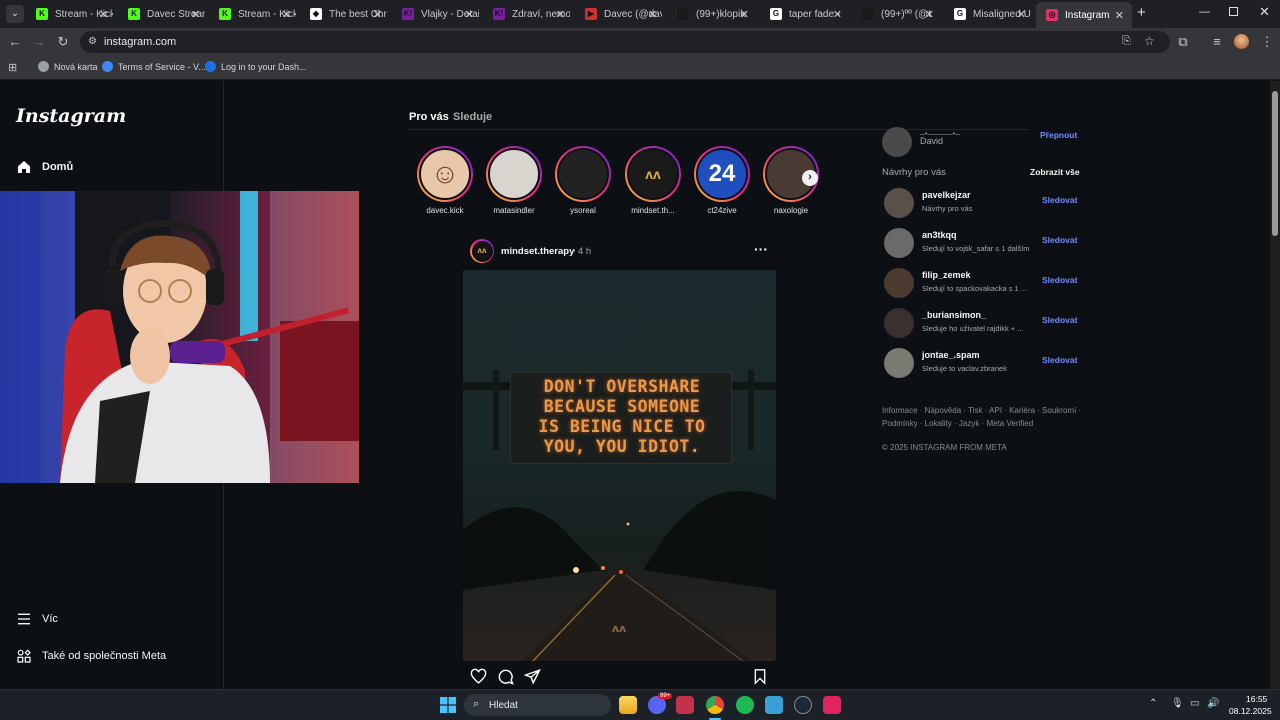 The width and height of the screenshot is (1280, 720). What do you see at coordinates (1084, 15) in the screenshot?
I see `browser-tab: ◎ Instagram ✕` at bounding box center [1084, 15].